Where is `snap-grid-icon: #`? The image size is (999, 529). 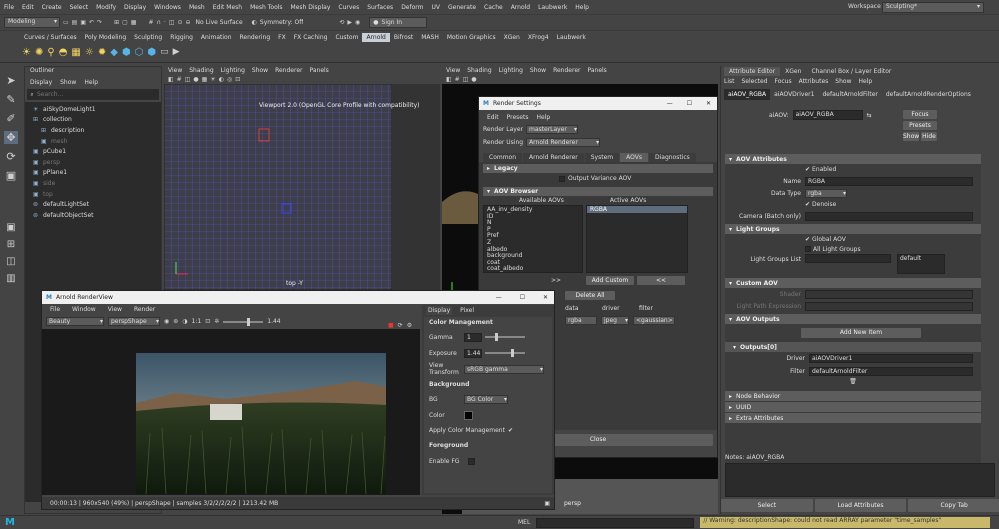 snap-grid-icon: # is located at coordinates (150, 22).